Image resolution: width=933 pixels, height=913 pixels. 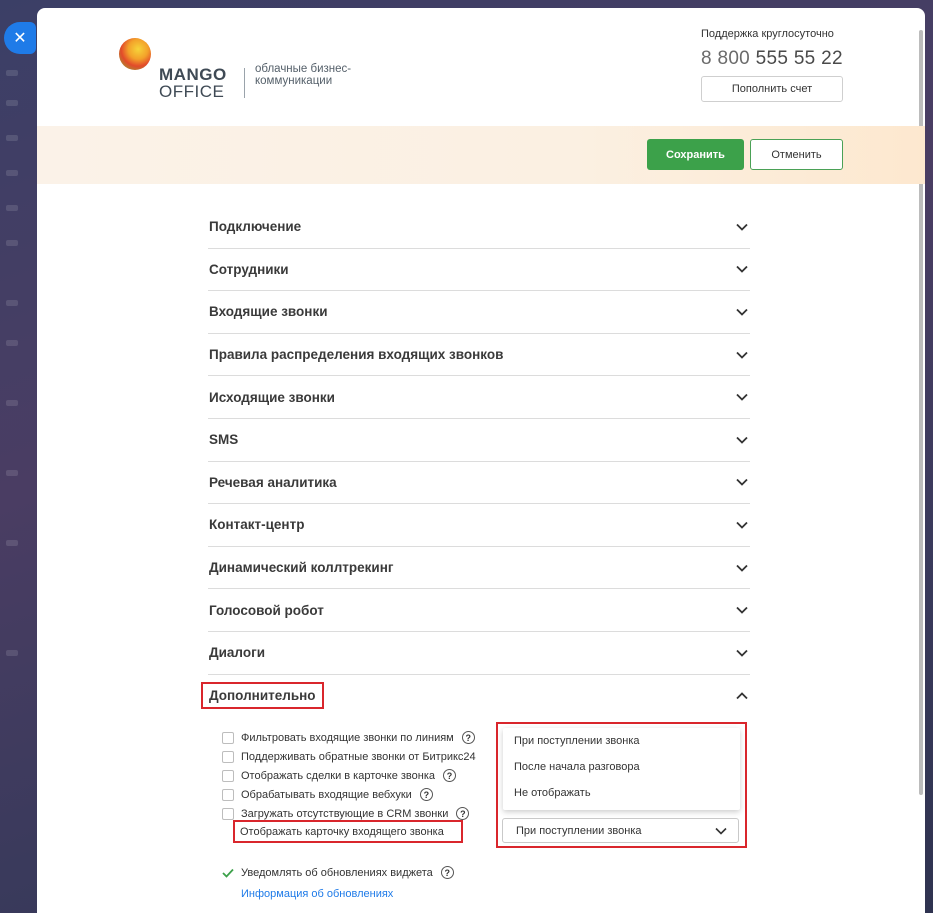 I want to click on dropdown-option: При поступлении звонка, so click(x=621, y=741).